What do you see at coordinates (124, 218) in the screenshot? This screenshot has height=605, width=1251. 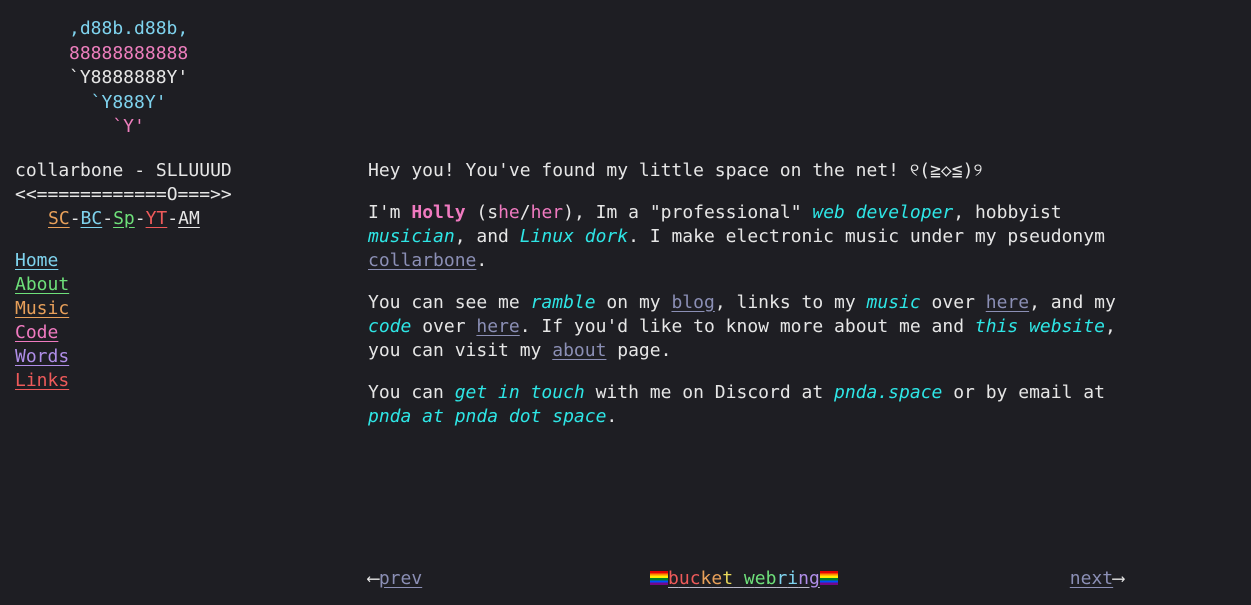 I see `social-link-spotify: Sp` at bounding box center [124, 218].